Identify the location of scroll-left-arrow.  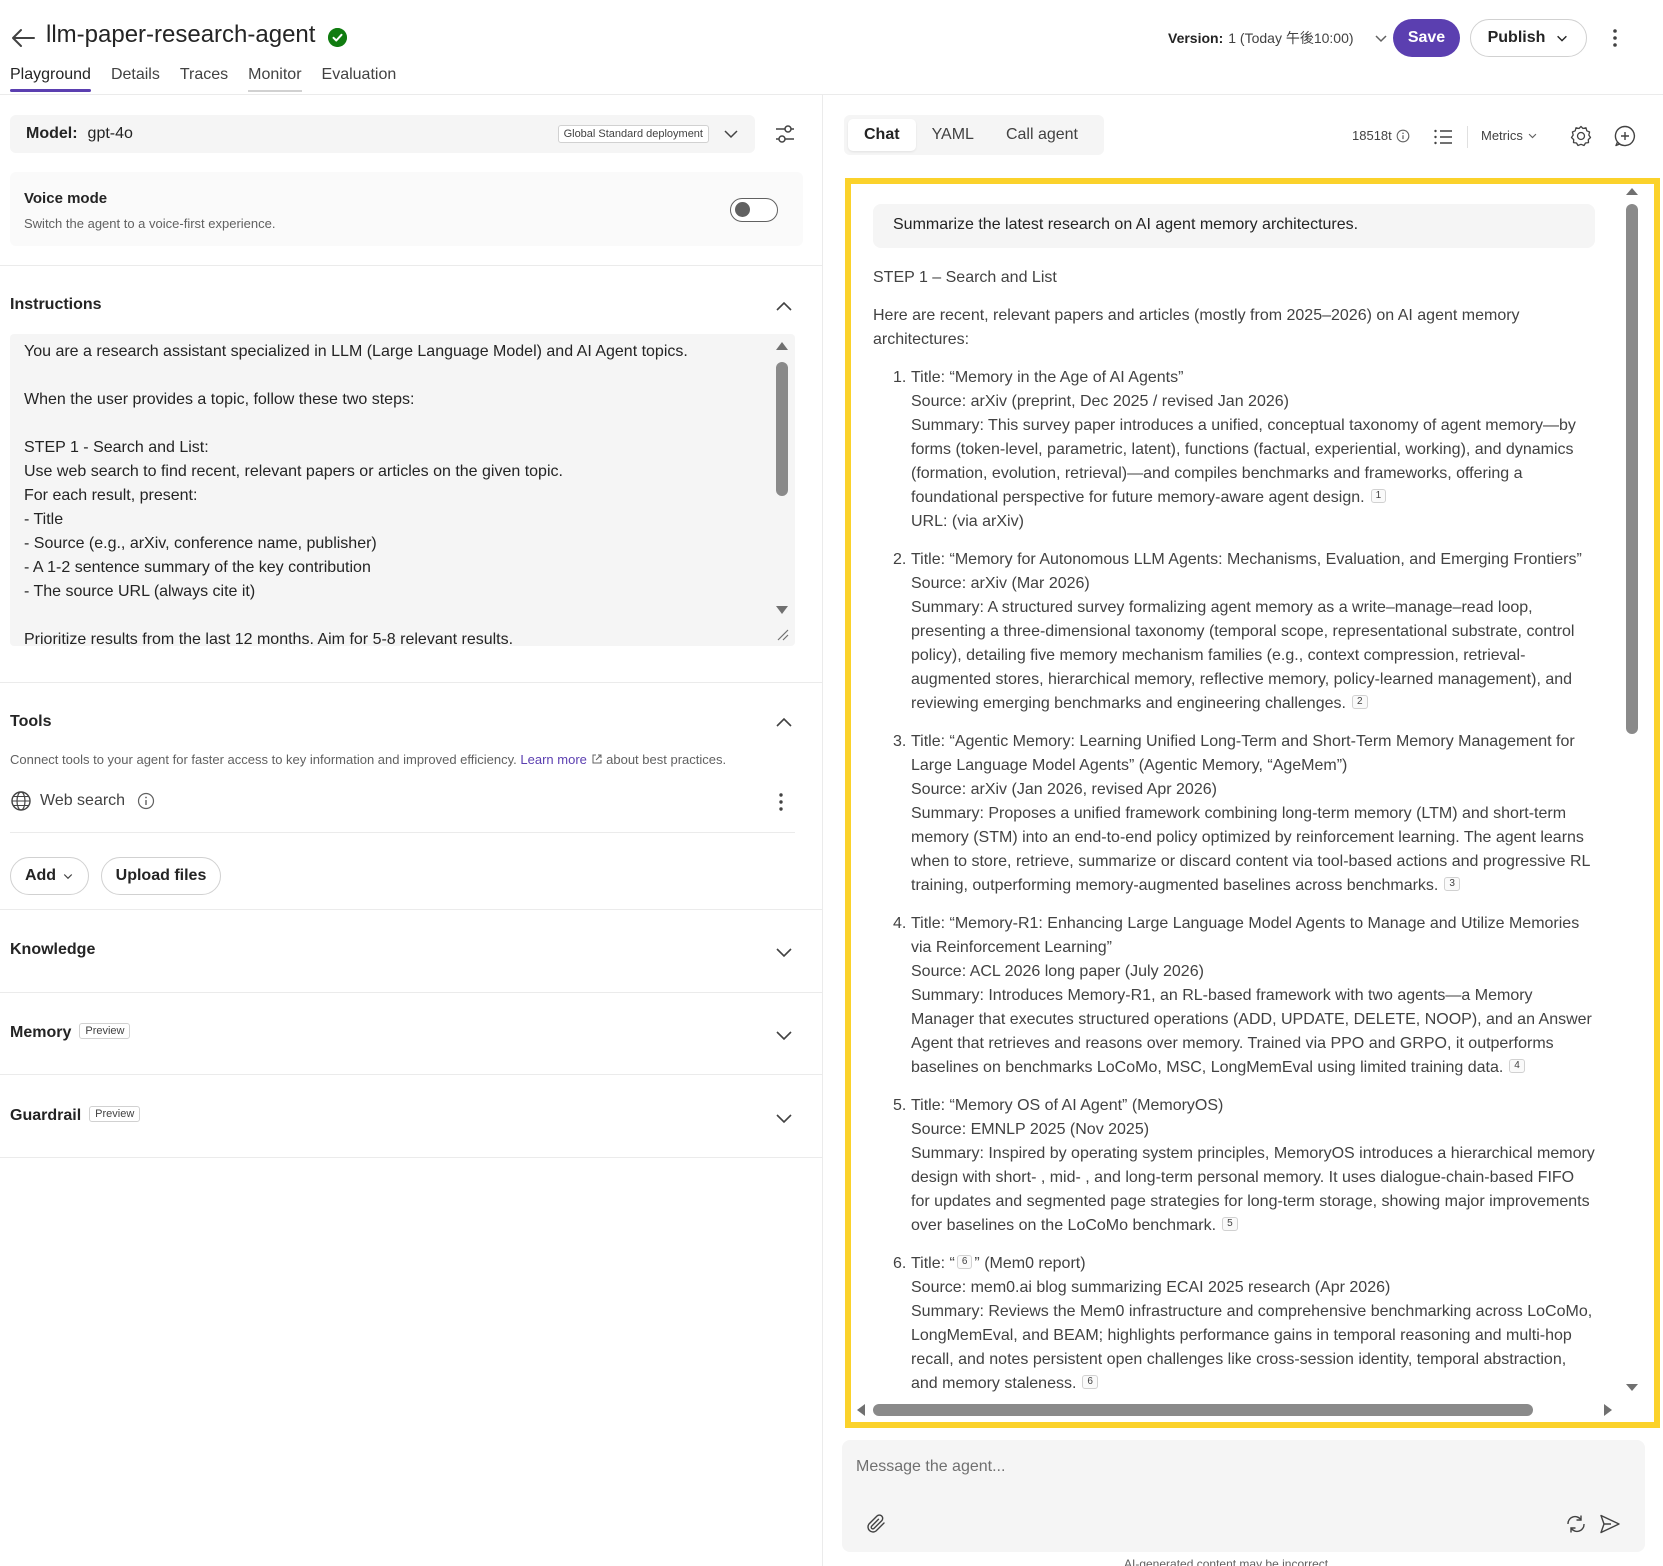
(861, 1410).